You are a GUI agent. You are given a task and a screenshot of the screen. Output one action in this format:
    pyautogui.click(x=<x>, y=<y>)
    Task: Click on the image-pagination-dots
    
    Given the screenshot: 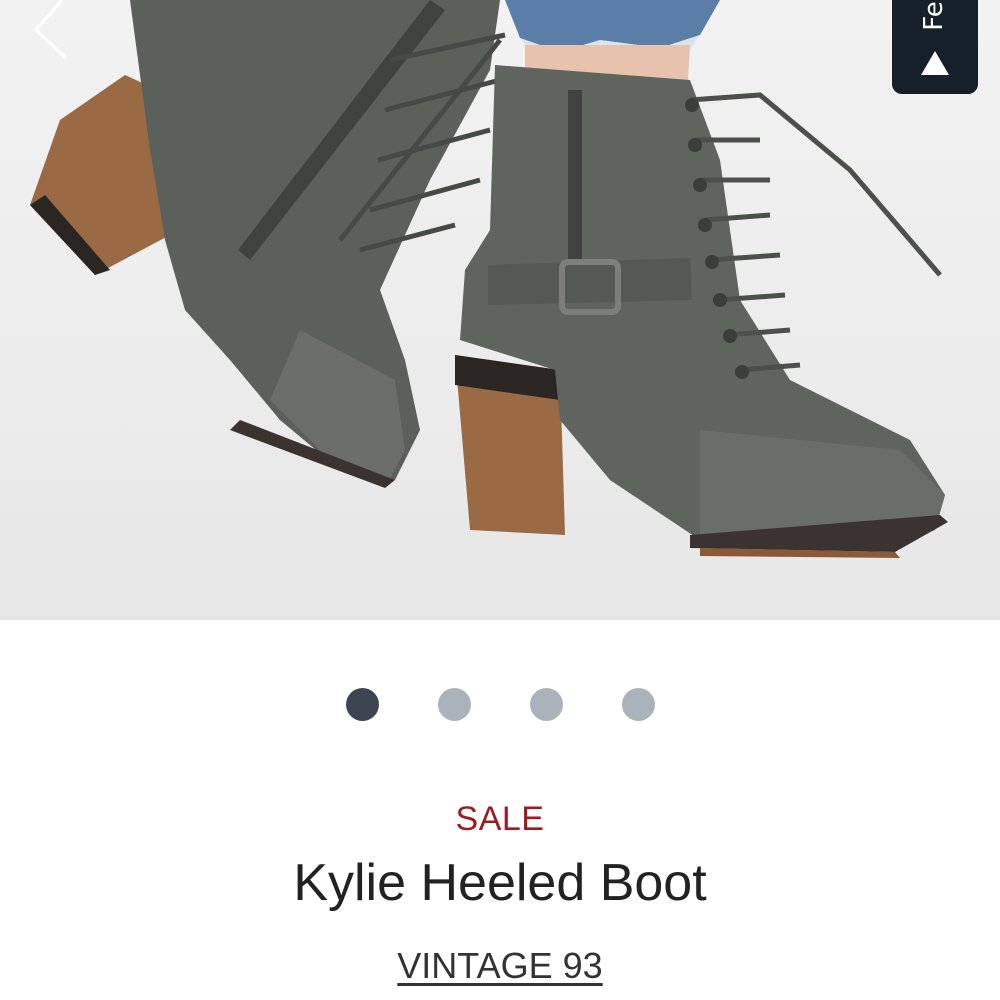 What is the action you would take?
    pyautogui.click(x=500, y=706)
    